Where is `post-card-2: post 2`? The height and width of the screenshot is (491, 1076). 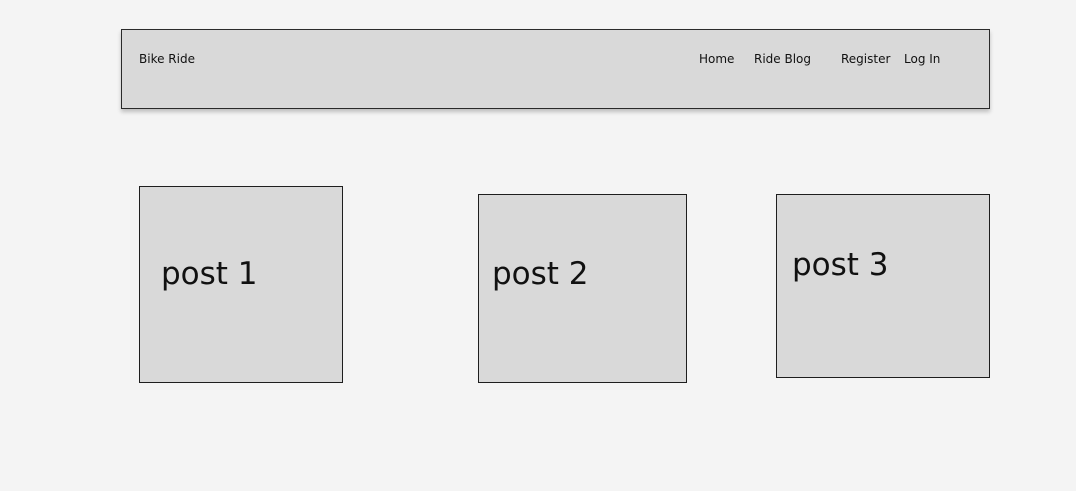
post-card-2: post 2 is located at coordinates (582, 288).